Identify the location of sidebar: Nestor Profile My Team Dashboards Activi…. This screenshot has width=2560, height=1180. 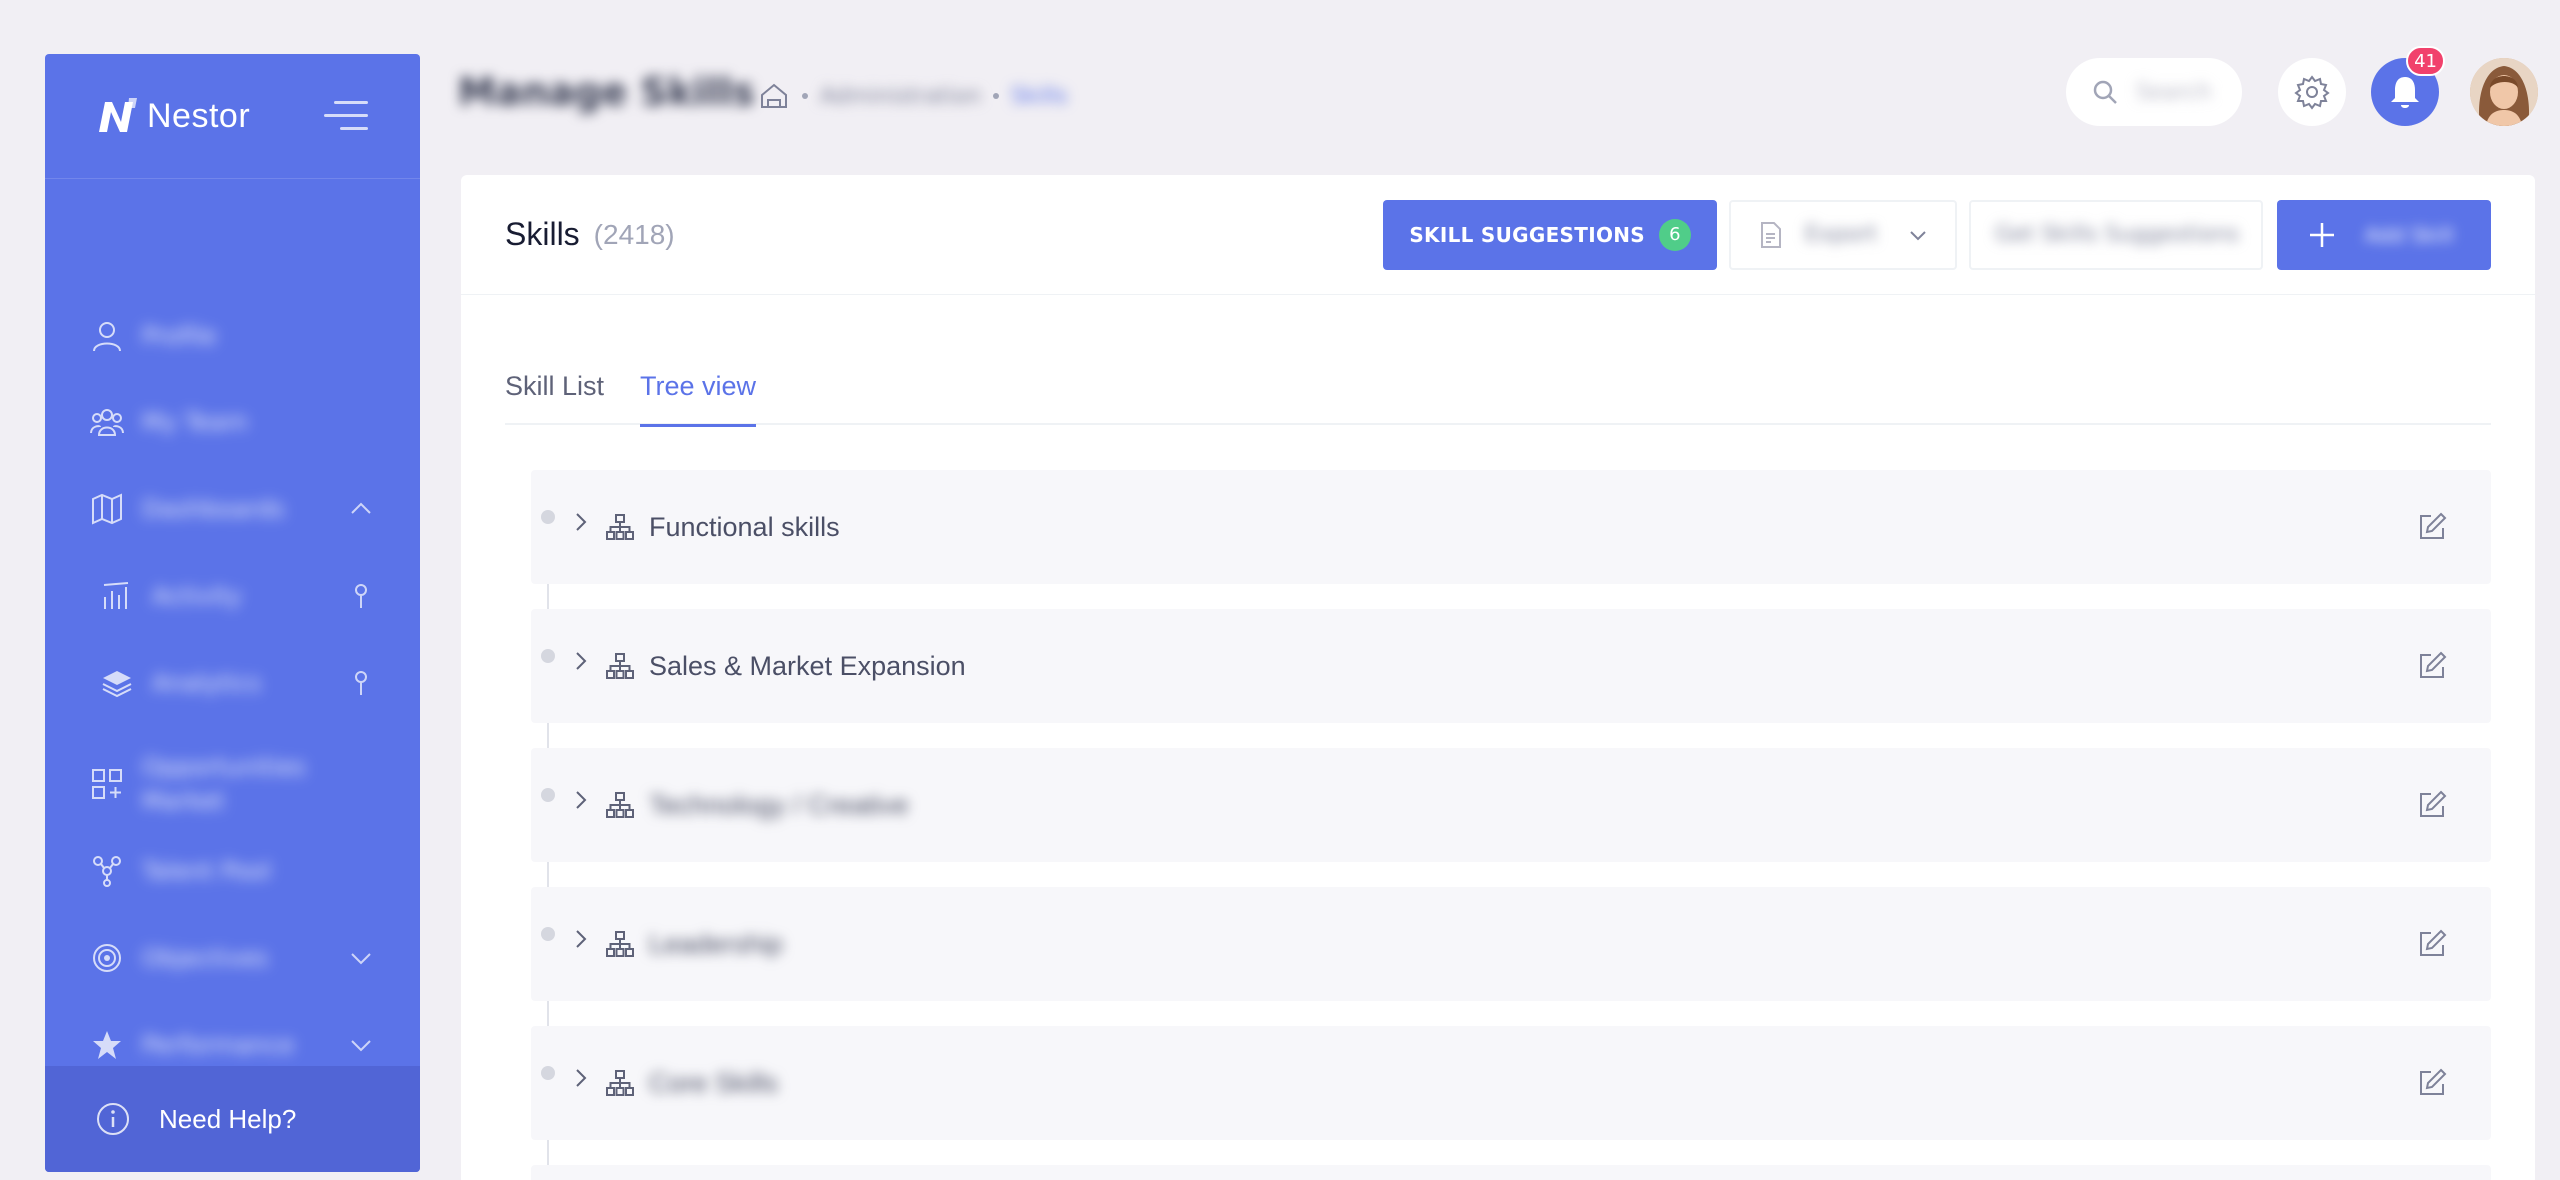
(232, 613).